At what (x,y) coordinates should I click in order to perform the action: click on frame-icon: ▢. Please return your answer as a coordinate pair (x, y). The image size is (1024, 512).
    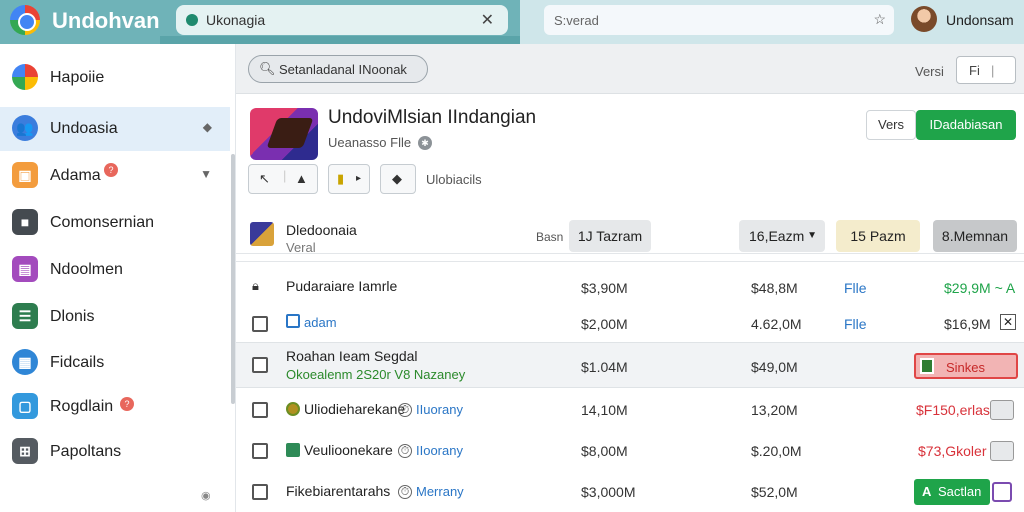
    Looking at the image, I should click on (25, 406).